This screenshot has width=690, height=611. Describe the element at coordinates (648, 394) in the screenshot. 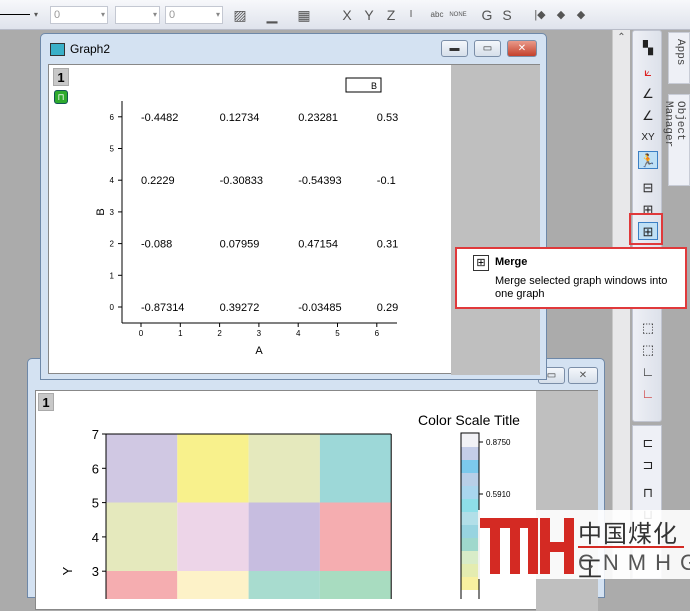

I see `layer-icon-4: ∟` at that location.